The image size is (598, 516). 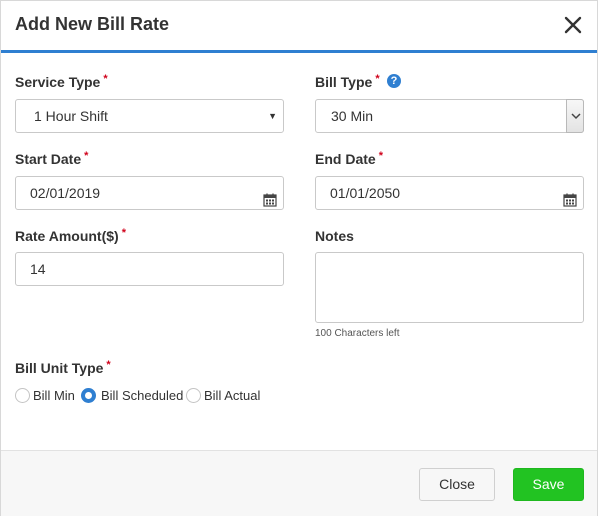 What do you see at coordinates (92, 24) in the screenshot?
I see `dialog-title: Add New Bill Rate` at bounding box center [92, 24].